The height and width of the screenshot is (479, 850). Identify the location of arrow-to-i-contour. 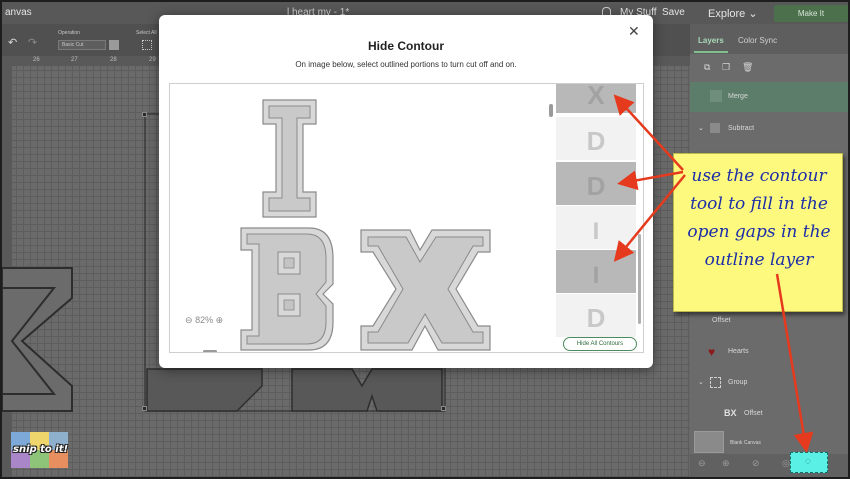
(649, 218).